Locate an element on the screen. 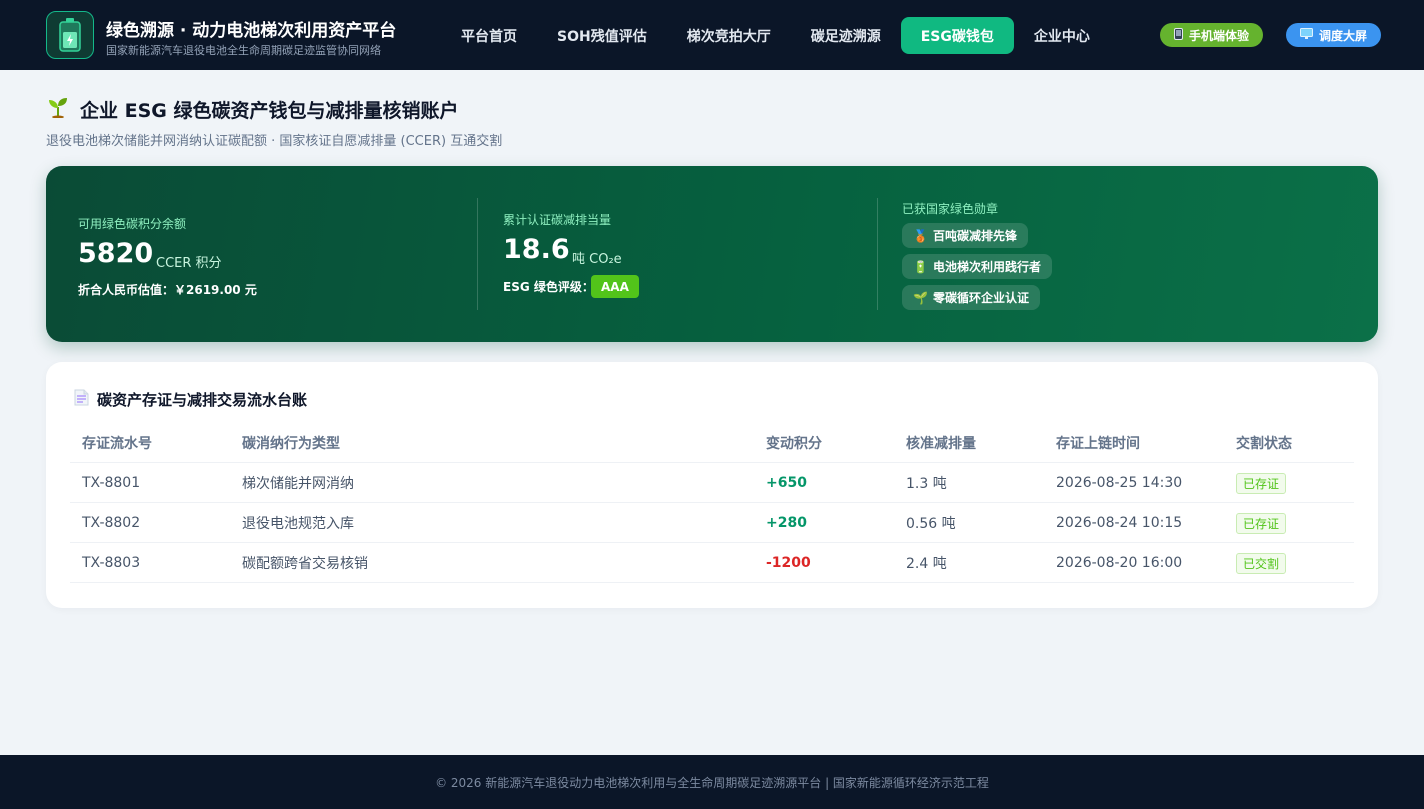 This screenshot has height=809, width=1424. tx-reduction: 2.4 吨 is located at coordinates (926, 564).